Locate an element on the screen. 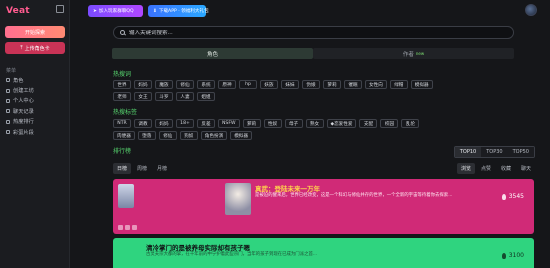  sidebar-item-profile: 个人中心 is located at coordinates (20, 101).